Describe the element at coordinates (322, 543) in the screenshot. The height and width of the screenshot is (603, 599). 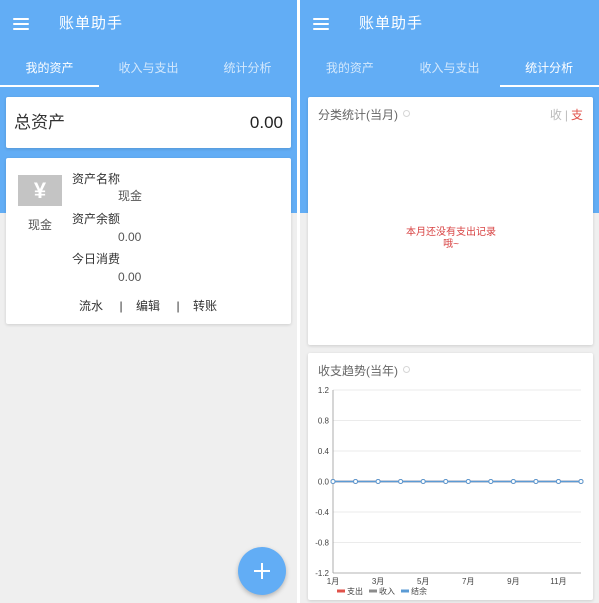
I see `y-tick-label: -0.8` at that location.